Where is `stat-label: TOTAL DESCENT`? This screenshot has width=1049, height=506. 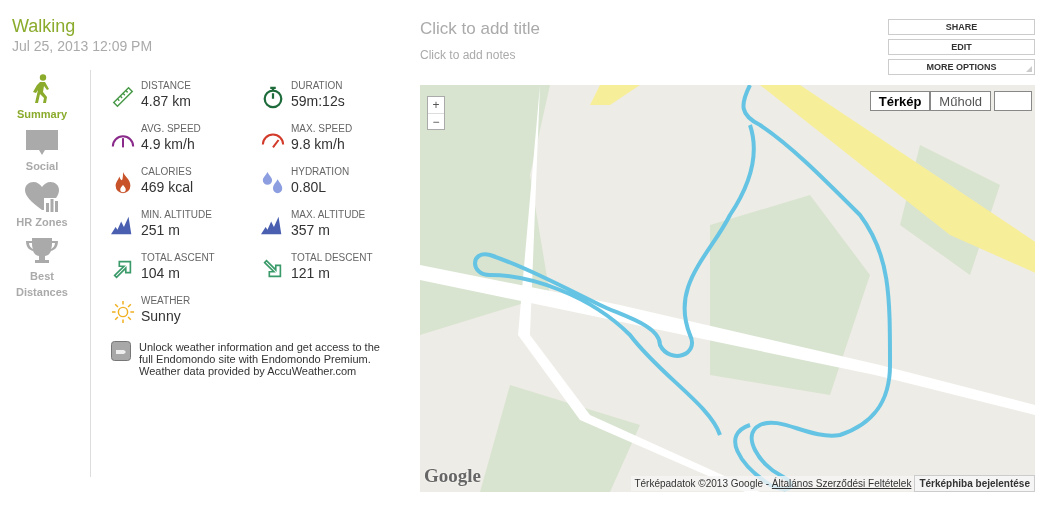 stat-label: TOTAL DESCENT is located at coordinates (332, 258).